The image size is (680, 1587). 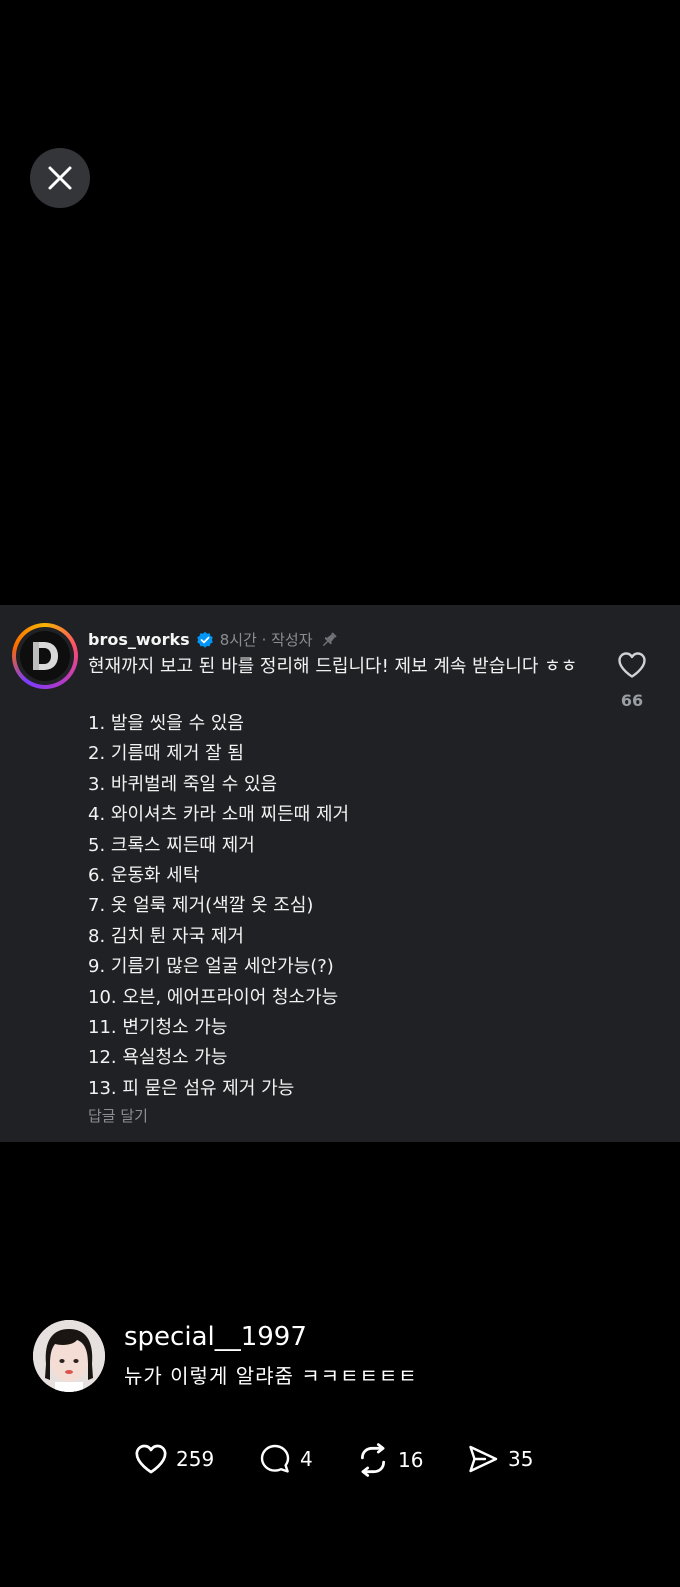 What do you see at coordinates (183, 784) in the screenshot?
I see `list-item: 3. 바퀴벌레 죽일 수 있음` at bounding box center [183, 784].